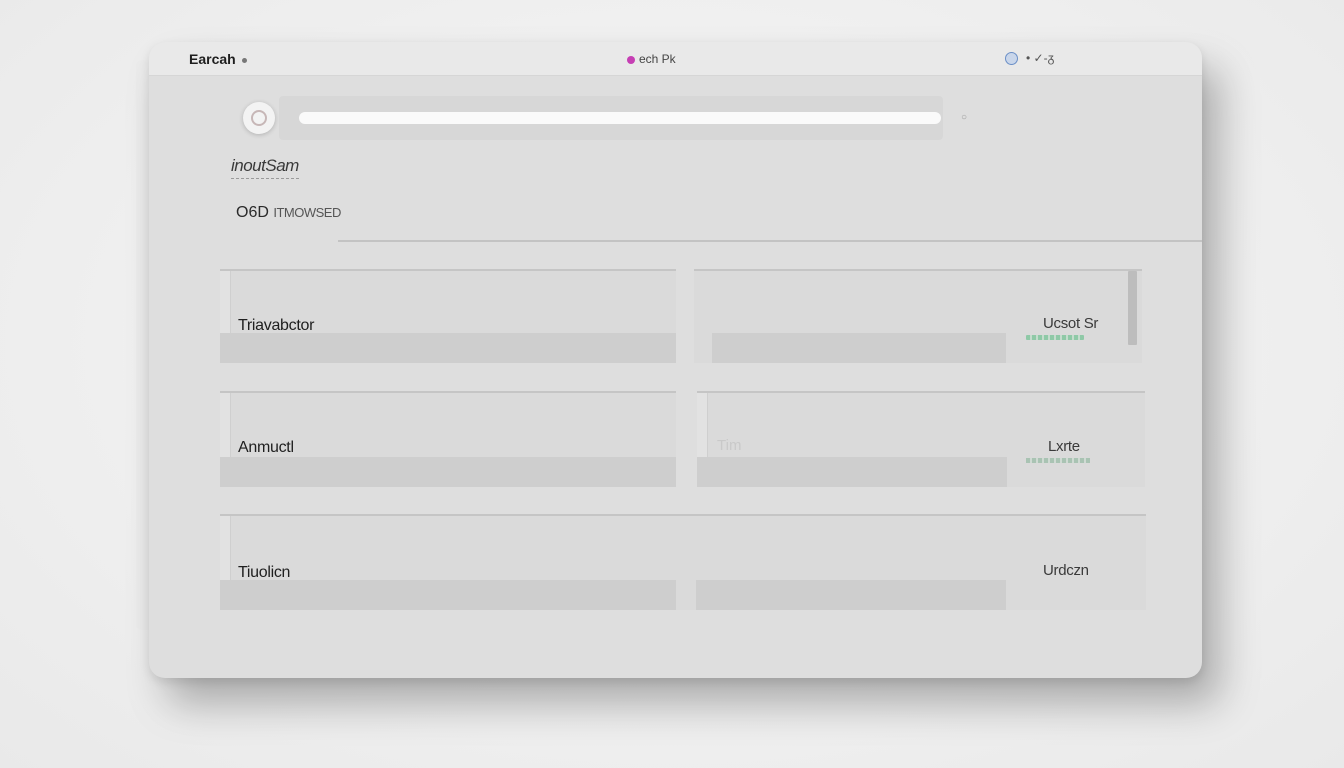  What do you see at coordinates (244, 60) in the screenshot?
I see `app-menu-dot-icon` at bounding box center [244, 60].